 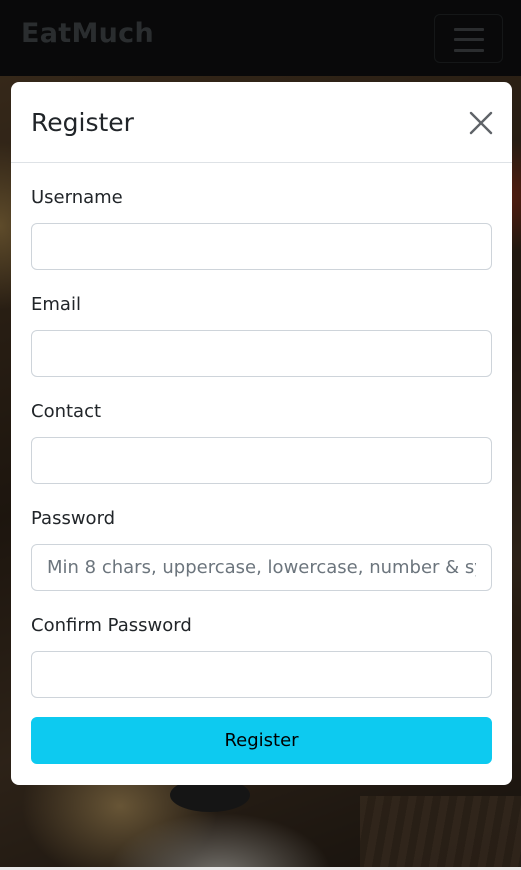 What do you see at coordinates (261, 567) in the screenshot?
I see `password-input` at bounding box center [261, 567].